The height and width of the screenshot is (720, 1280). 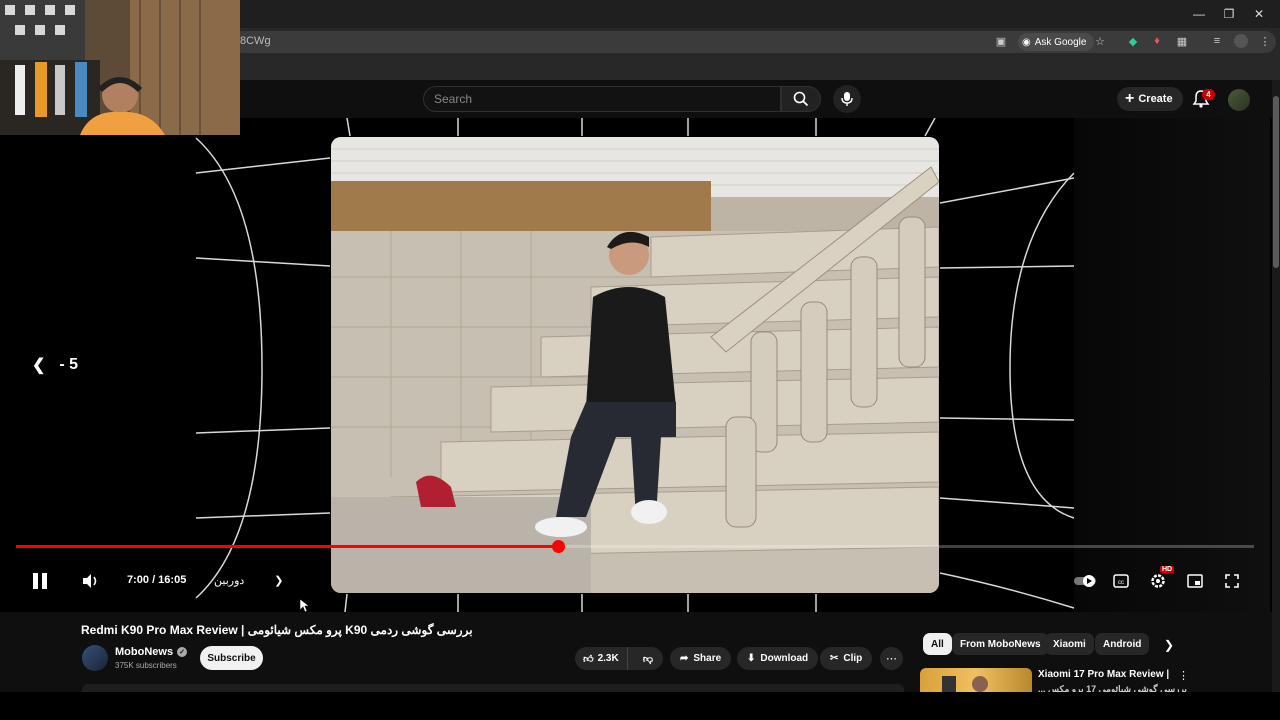 I want to click on share-arrow-icon: ➦, so click(x=684, y=658).